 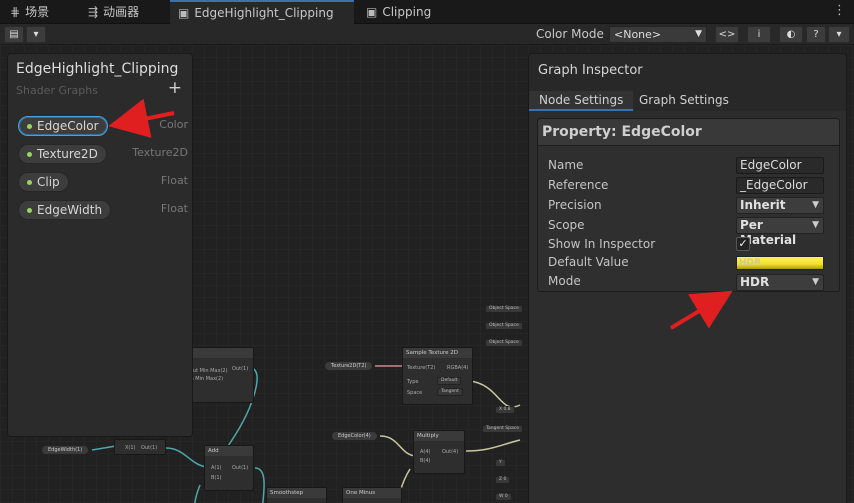 What do you see at coordinates (503, 480) in the screenshot?
I see `vector-field: Z 0` at bounding box center [503, 480].